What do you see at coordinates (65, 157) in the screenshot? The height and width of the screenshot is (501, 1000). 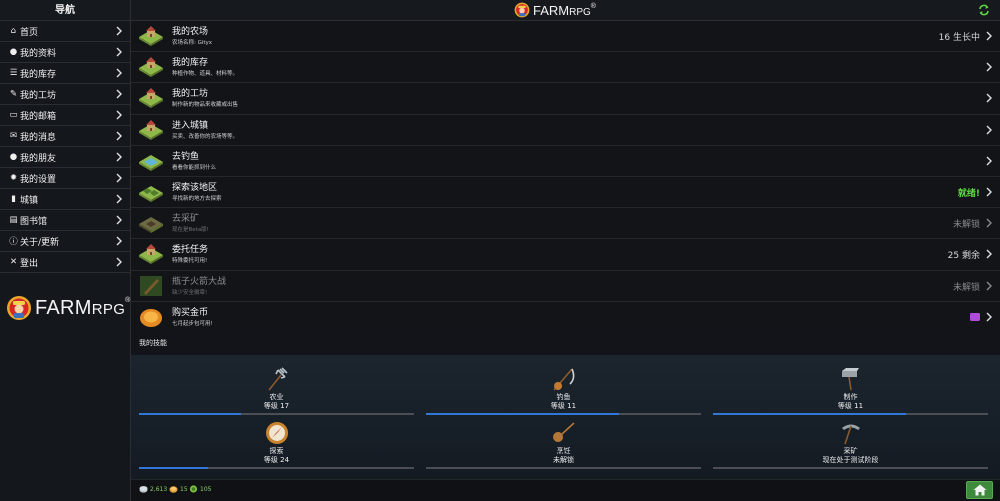 I see `sidebar-item-users: ● 我的朋友` at bounding box center [65, 157].